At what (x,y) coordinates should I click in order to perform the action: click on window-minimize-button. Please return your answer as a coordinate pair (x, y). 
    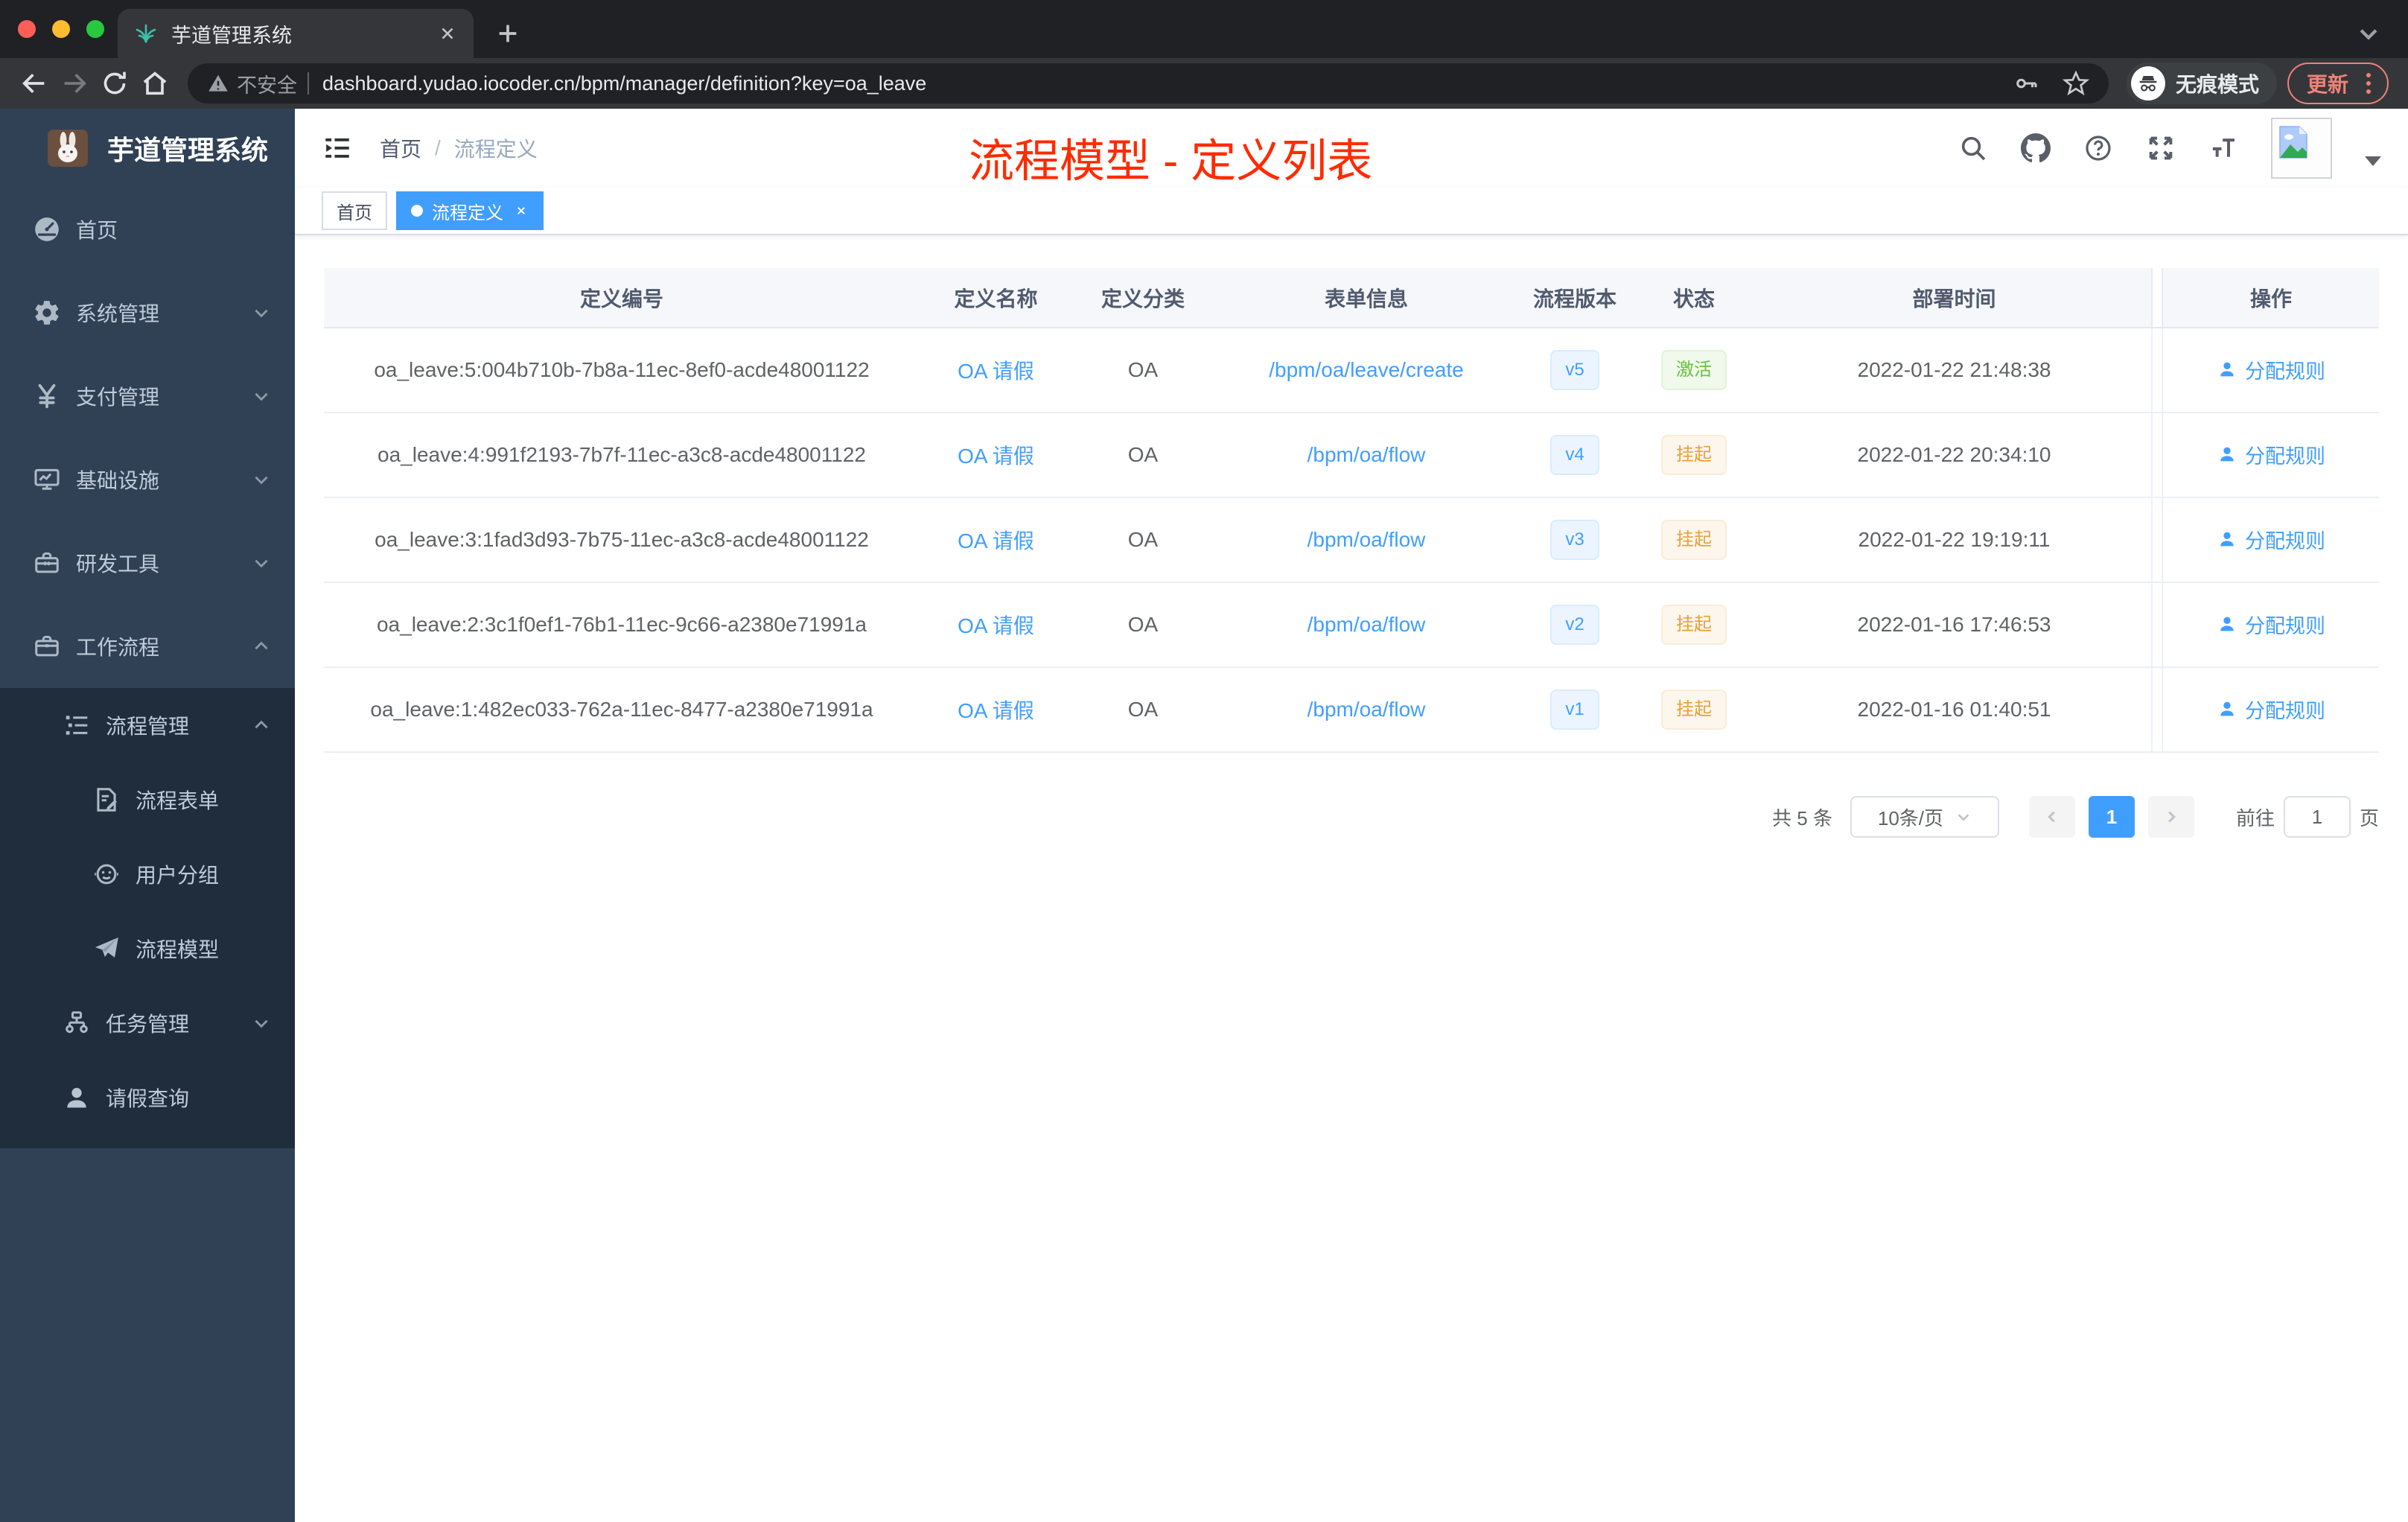
    Looking at the image, I should click on (61, 29).